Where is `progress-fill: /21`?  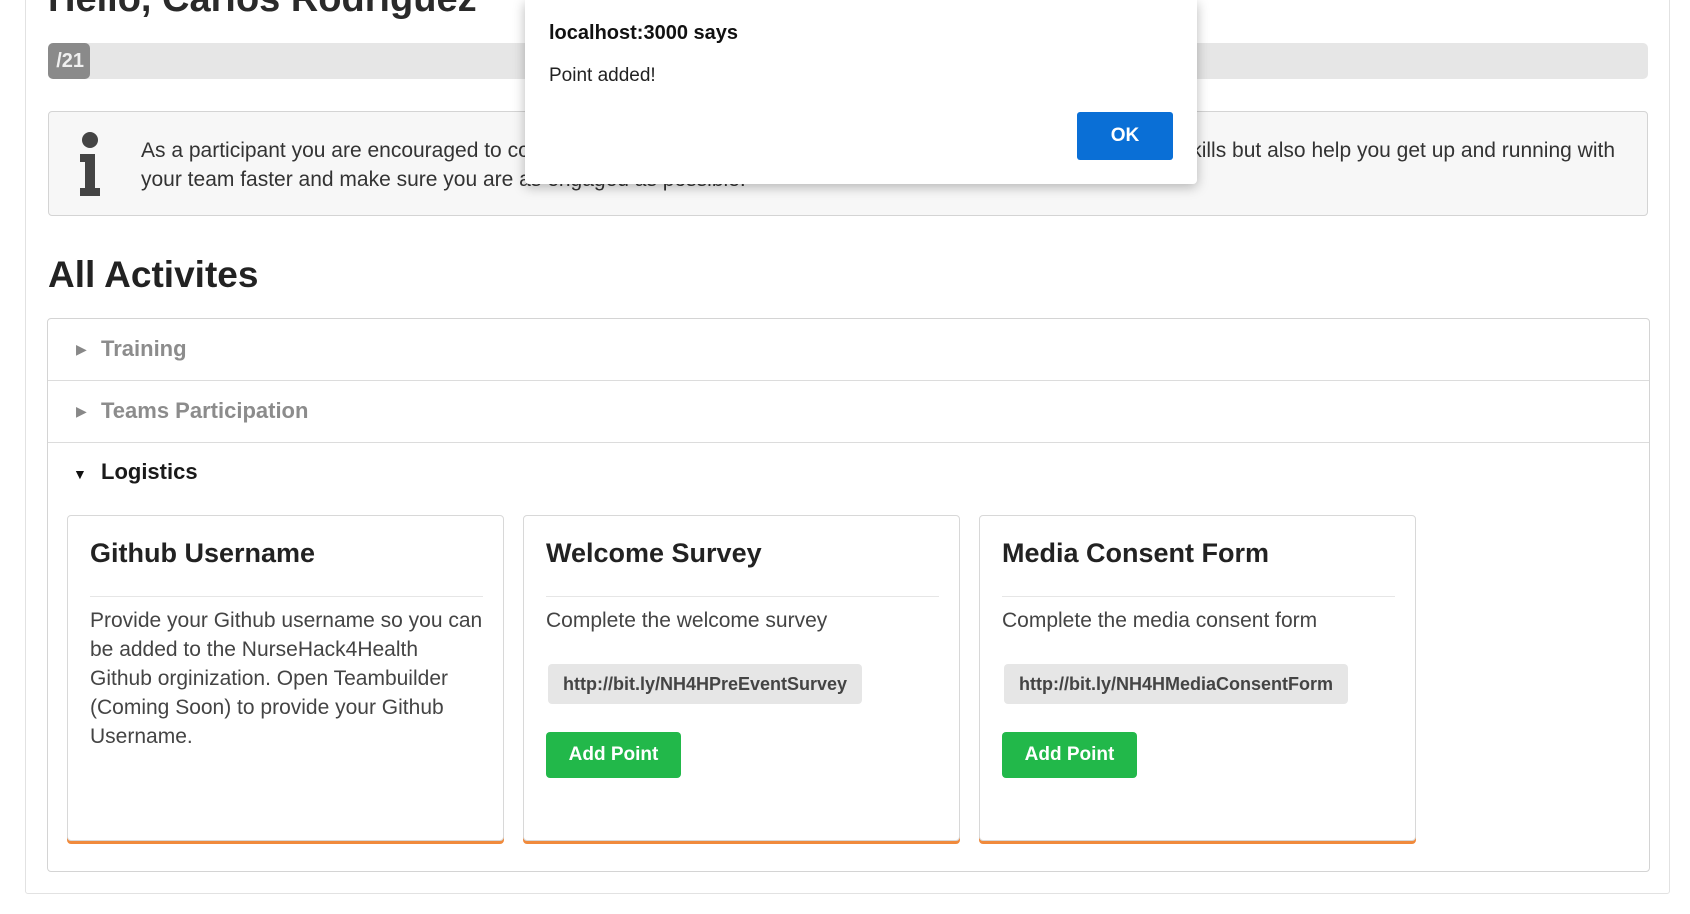
progress-fill: /21 is located at coordinates (69, 61).